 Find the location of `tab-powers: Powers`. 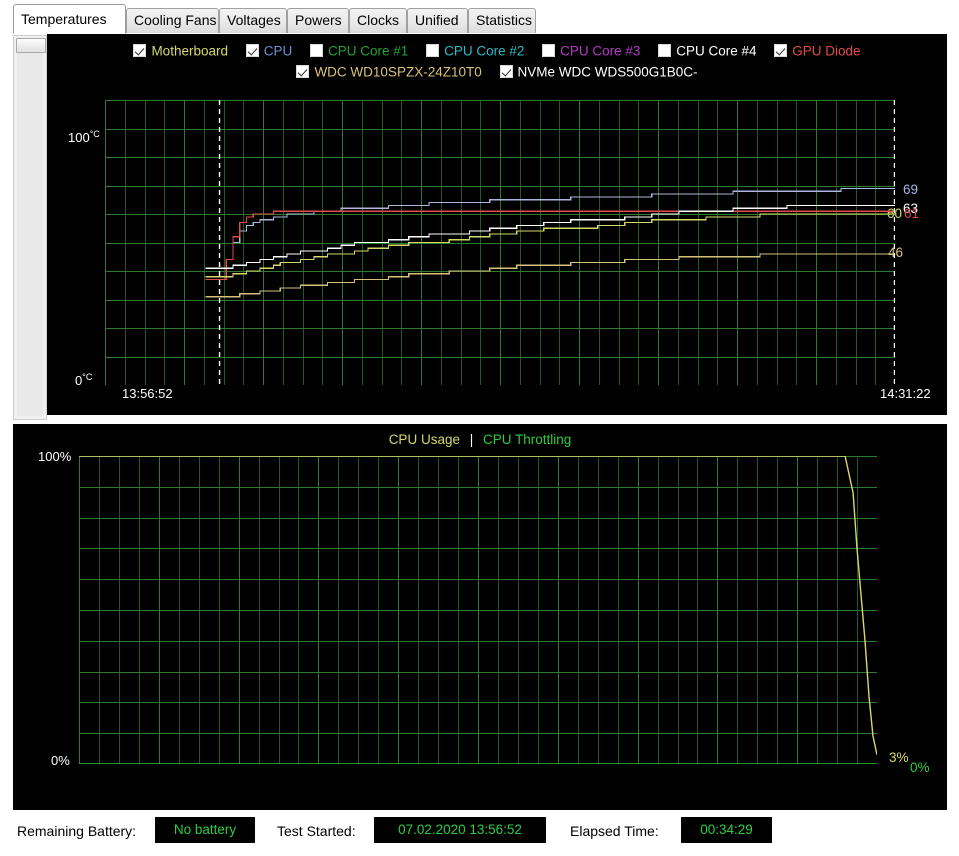

tab-powers: Powers is located at coordinates (318, 20).